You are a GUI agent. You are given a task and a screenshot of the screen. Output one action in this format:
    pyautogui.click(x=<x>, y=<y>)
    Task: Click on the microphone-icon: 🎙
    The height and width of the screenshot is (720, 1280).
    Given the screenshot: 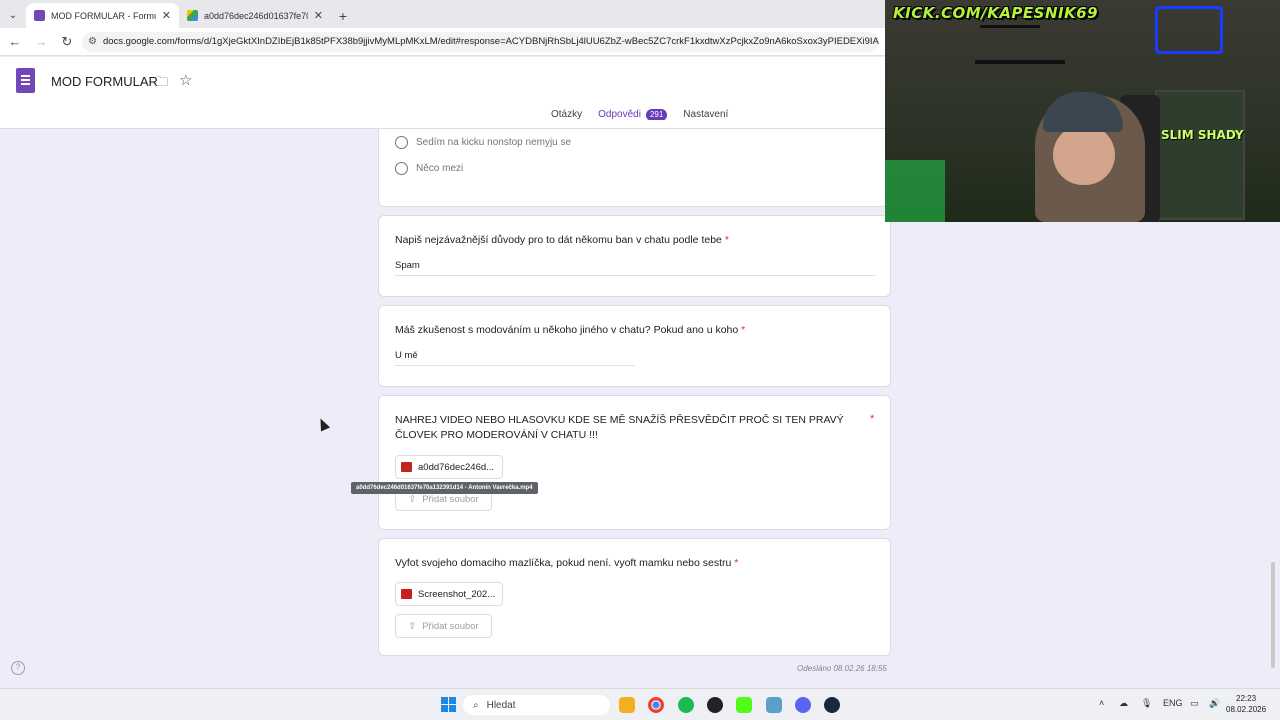 What is the action you would take?
    pyautogui.click(x=1146, y=703)
    